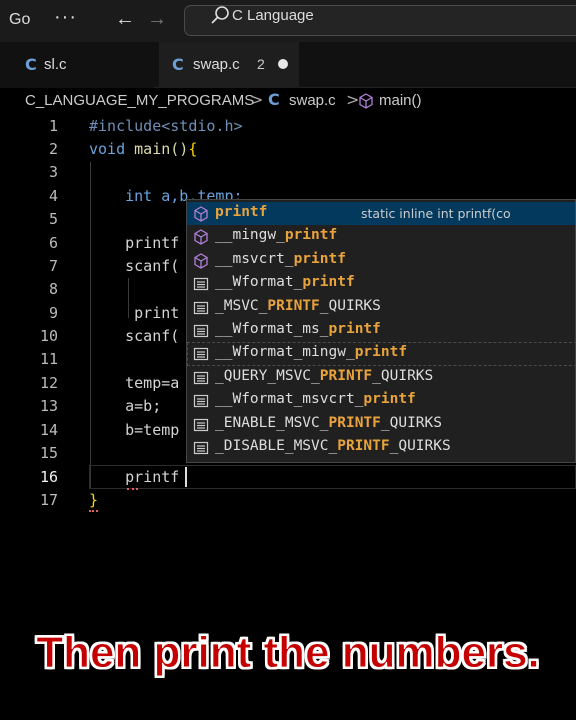  What do you see at coordinates (48, 359) in the screenshot?
I see `line-number: 11` at bounding box center [48, 359].